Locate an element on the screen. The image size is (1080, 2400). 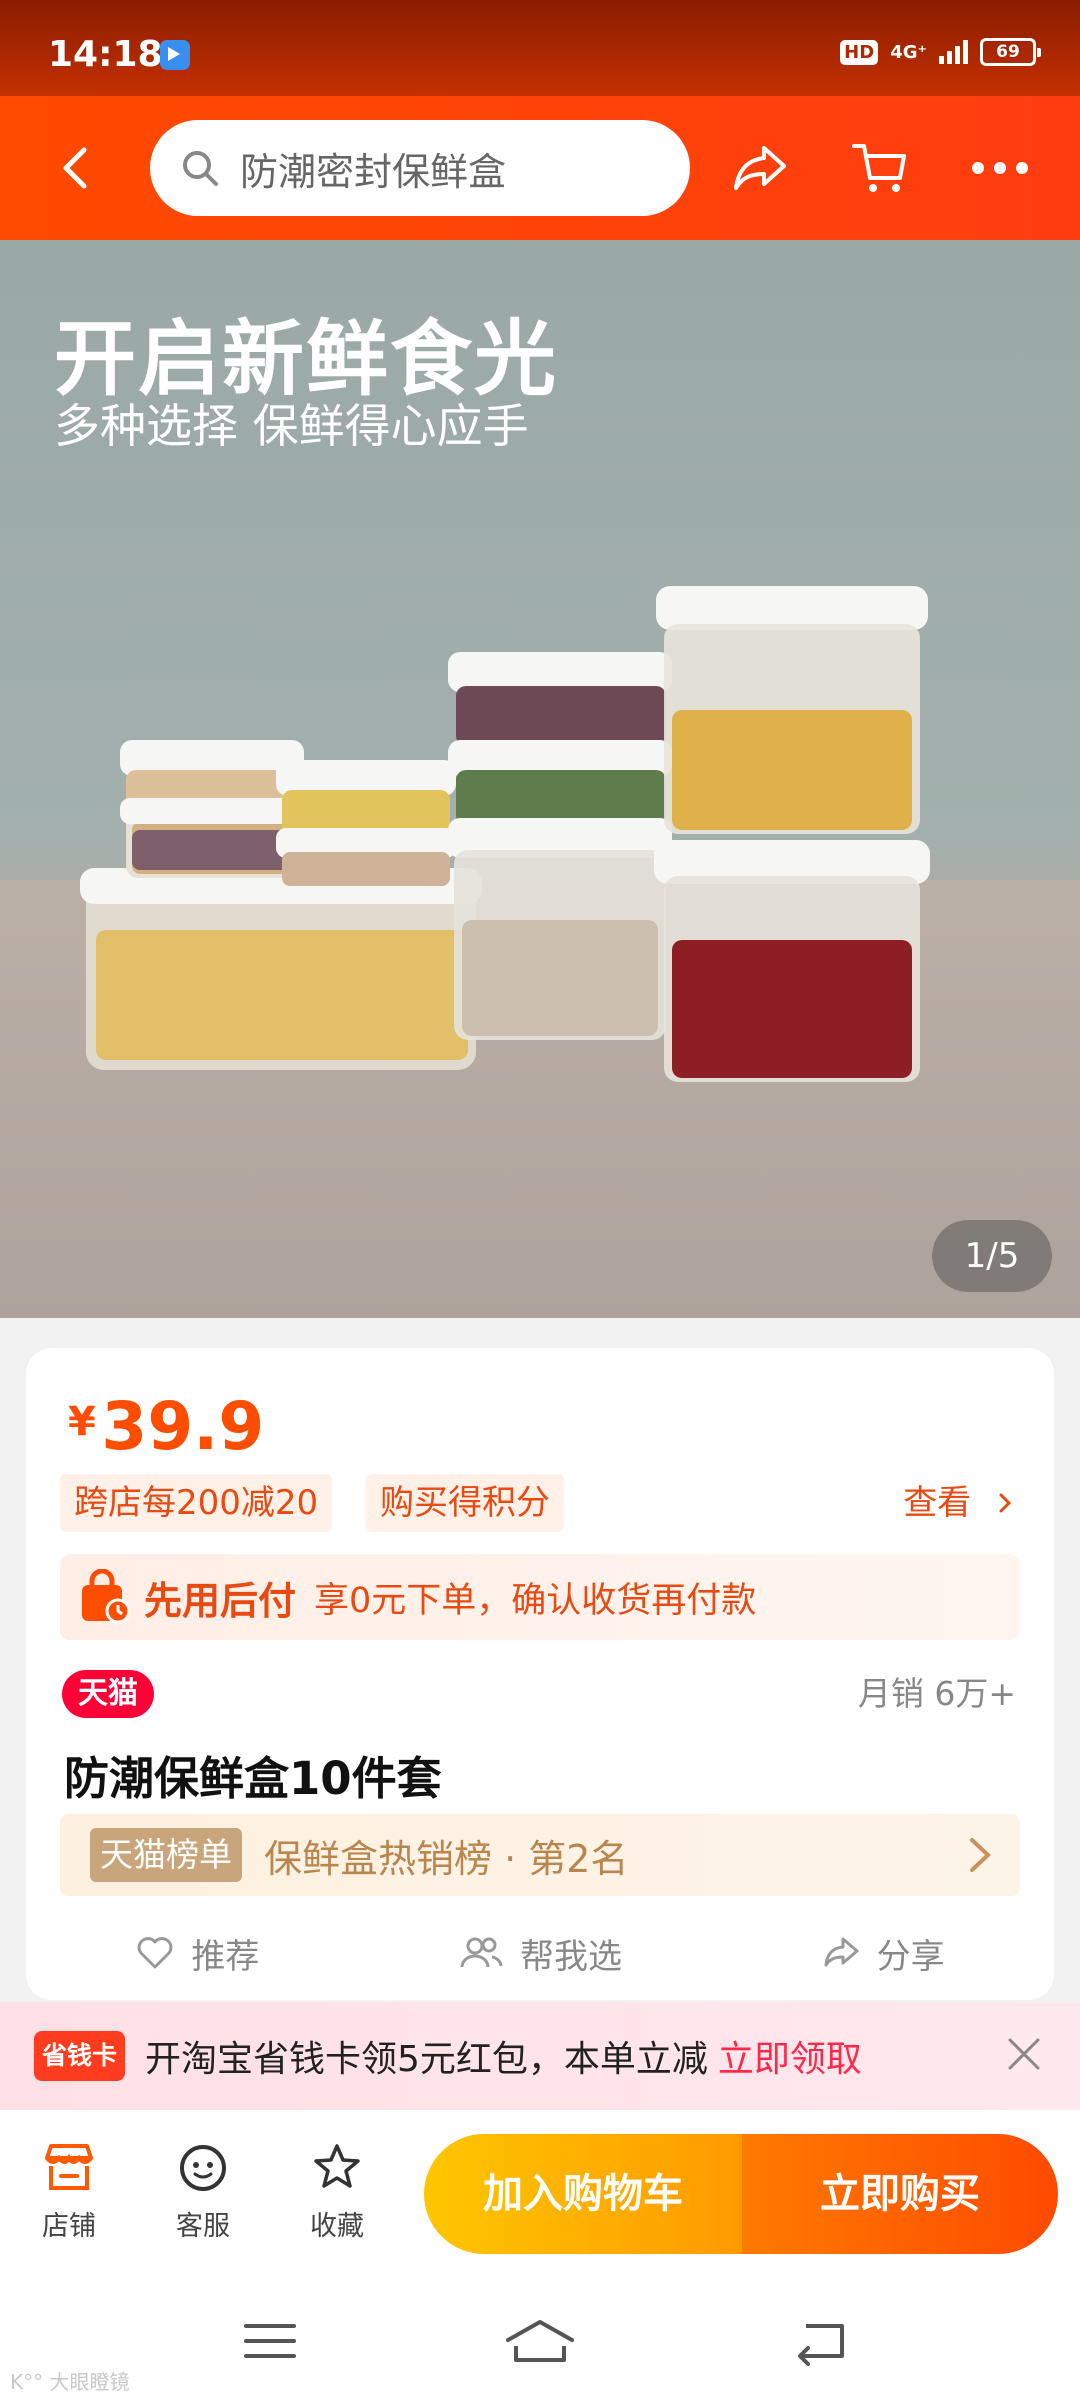
price: ¥ 39.9 is located at coordinates (166, 1426).